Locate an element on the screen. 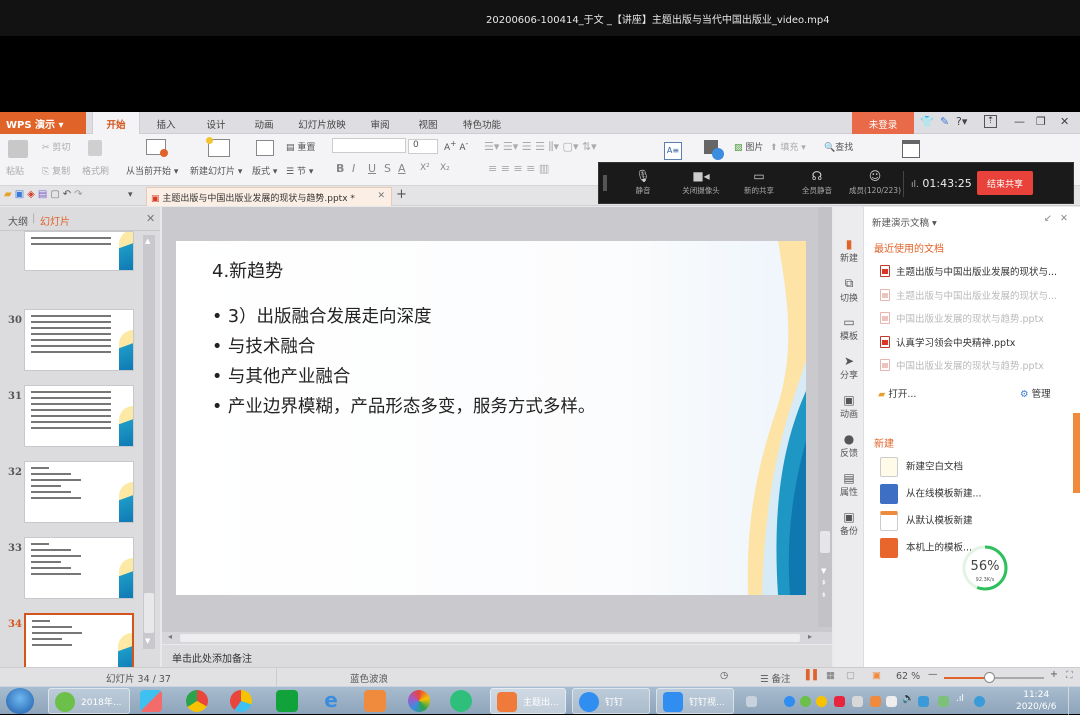  quick-access-icons: ▰▣◈▤▢↶↷ is located at coordinates (45, 194).